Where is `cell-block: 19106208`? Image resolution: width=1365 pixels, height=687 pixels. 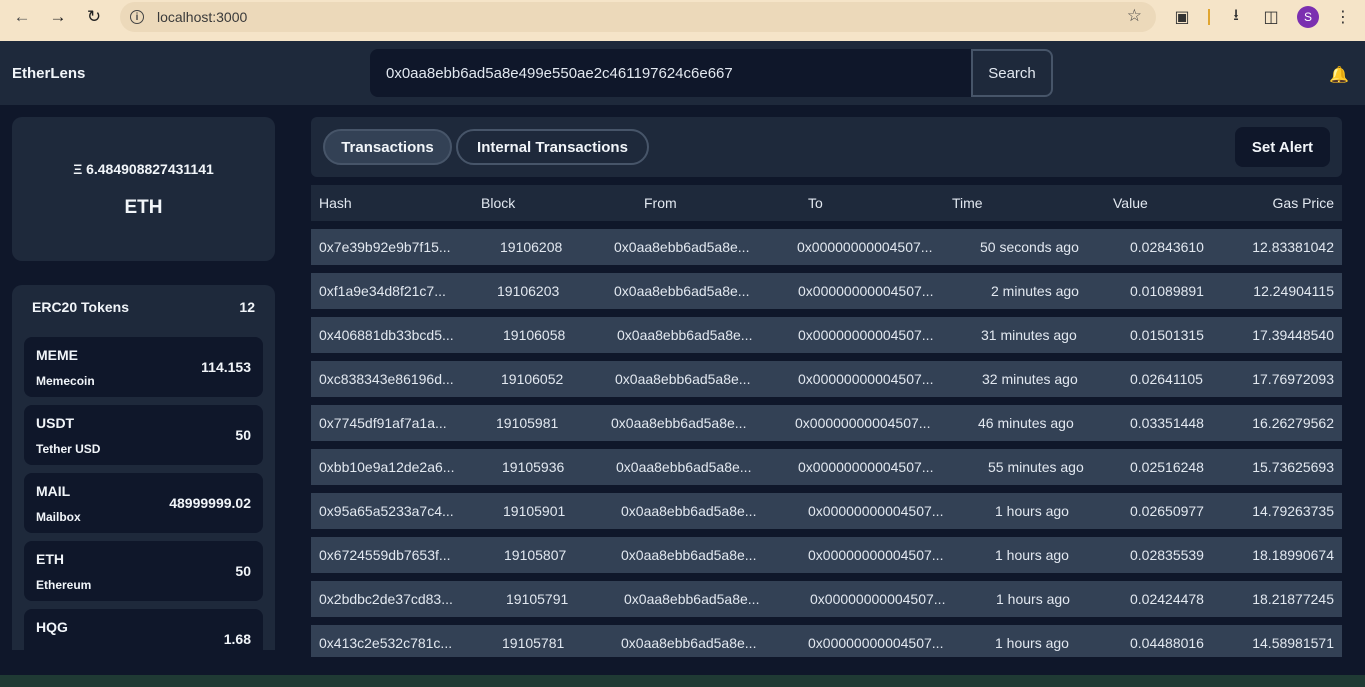 cell-block: 19106208 is located at coordinates (531, 247).